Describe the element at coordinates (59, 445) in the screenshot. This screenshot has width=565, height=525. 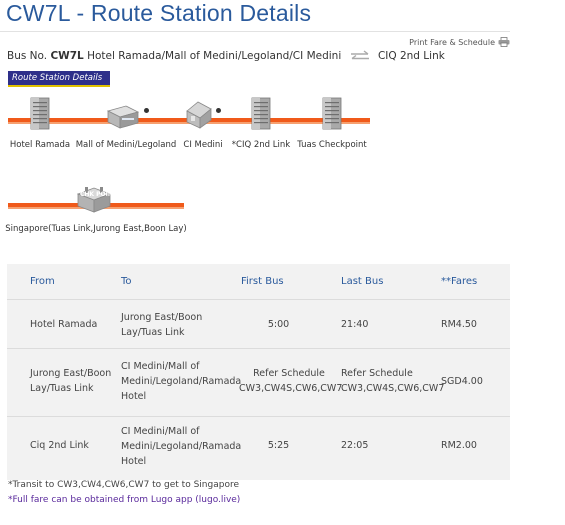
I see `cell-from: Ciq 2nd Link` at that location.